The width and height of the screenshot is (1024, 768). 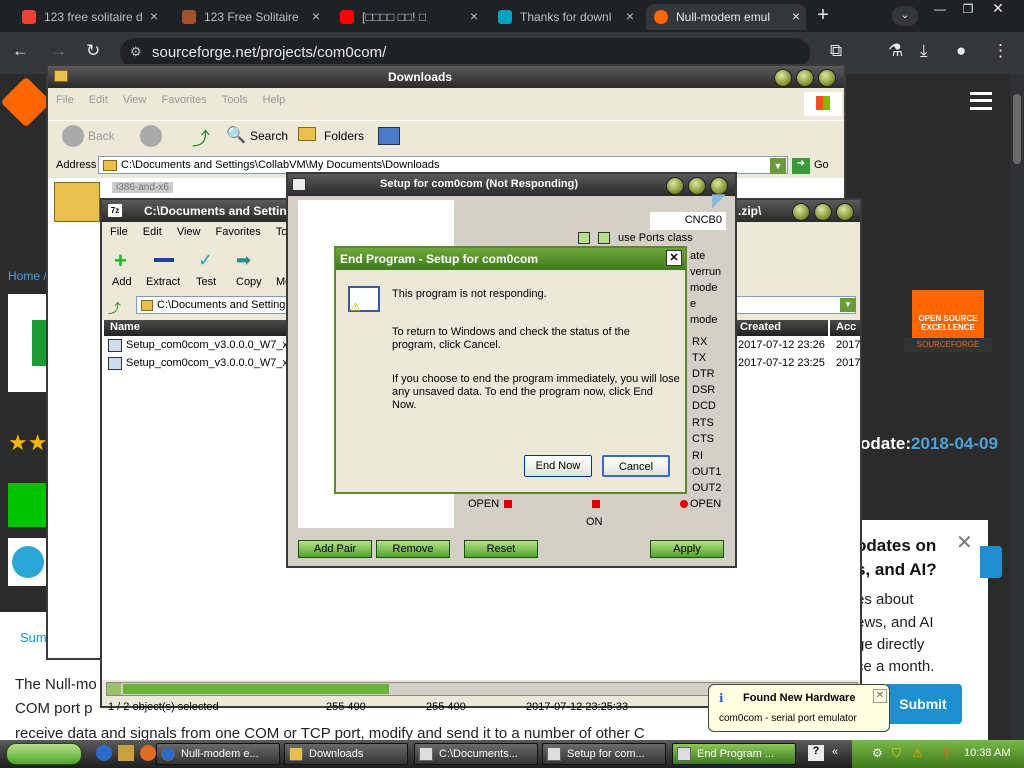 What do you see at coordinates (905, 16) in the screenshot?
I see `tab-search-button: ⌄` at bounding box center [905, 16].